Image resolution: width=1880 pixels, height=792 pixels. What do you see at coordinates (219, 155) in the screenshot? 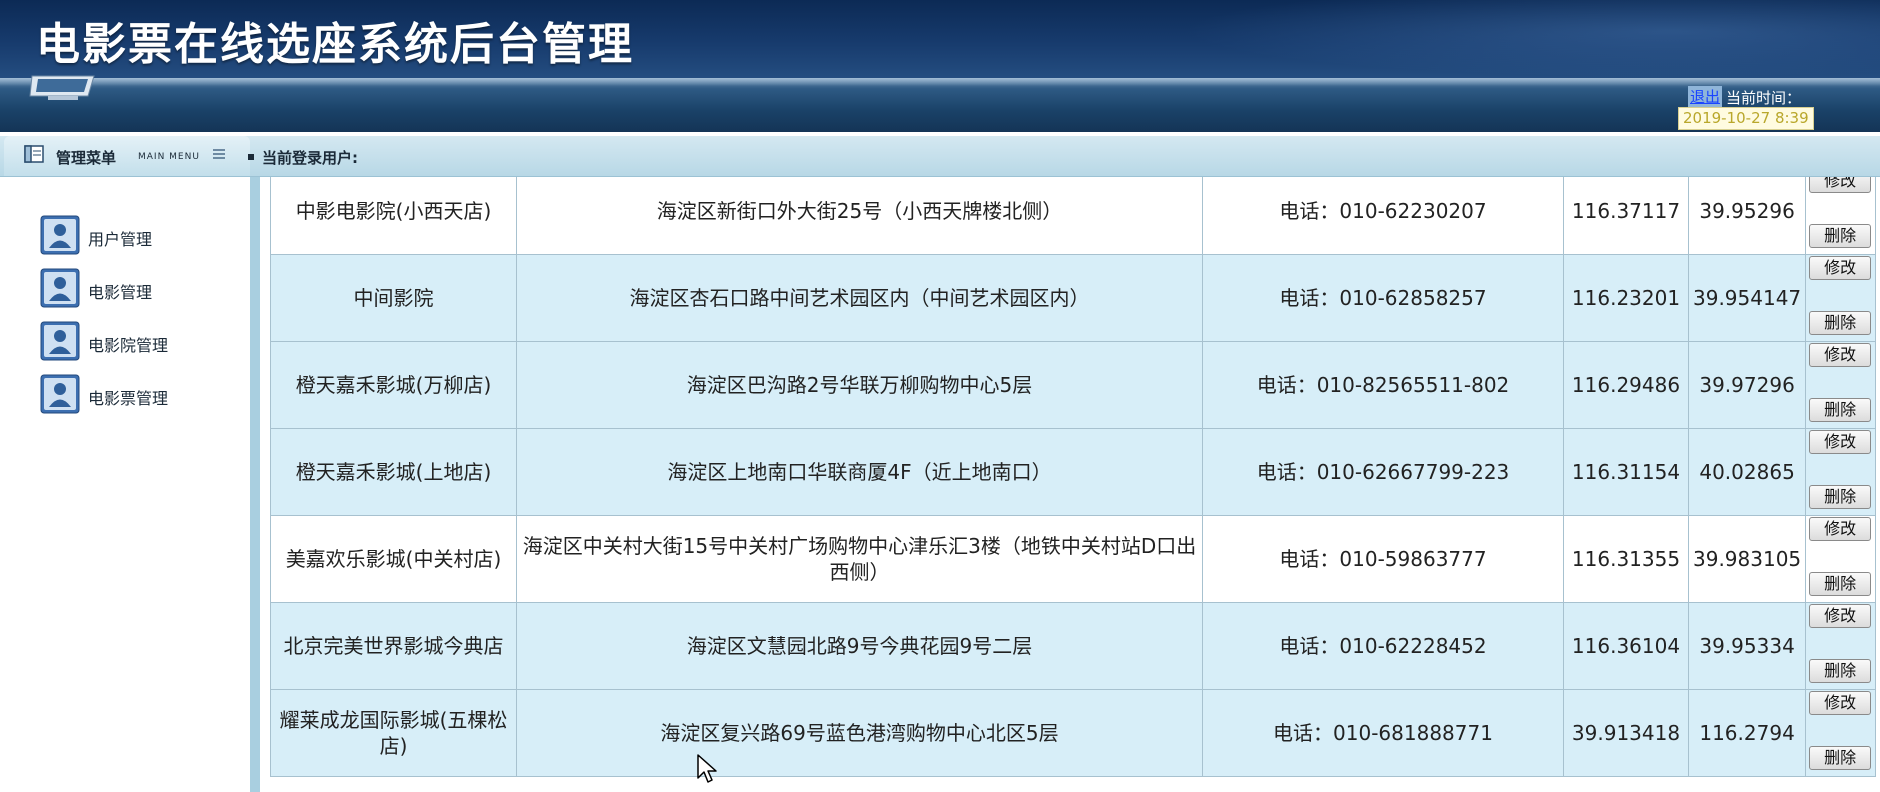
I see `list-lines-icon` at bounding box center [219, 155].